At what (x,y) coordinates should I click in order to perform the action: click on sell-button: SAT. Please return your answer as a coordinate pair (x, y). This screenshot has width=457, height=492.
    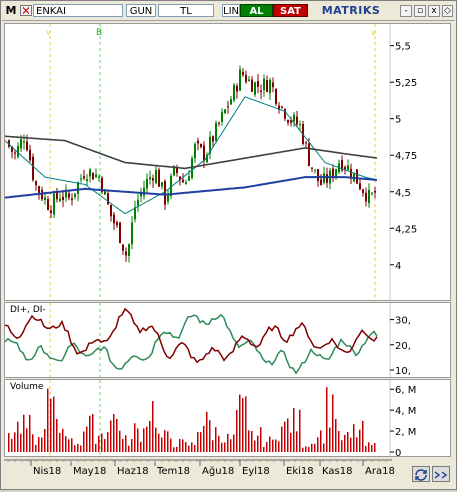
    Looking at the image, I should click on (290, 10).